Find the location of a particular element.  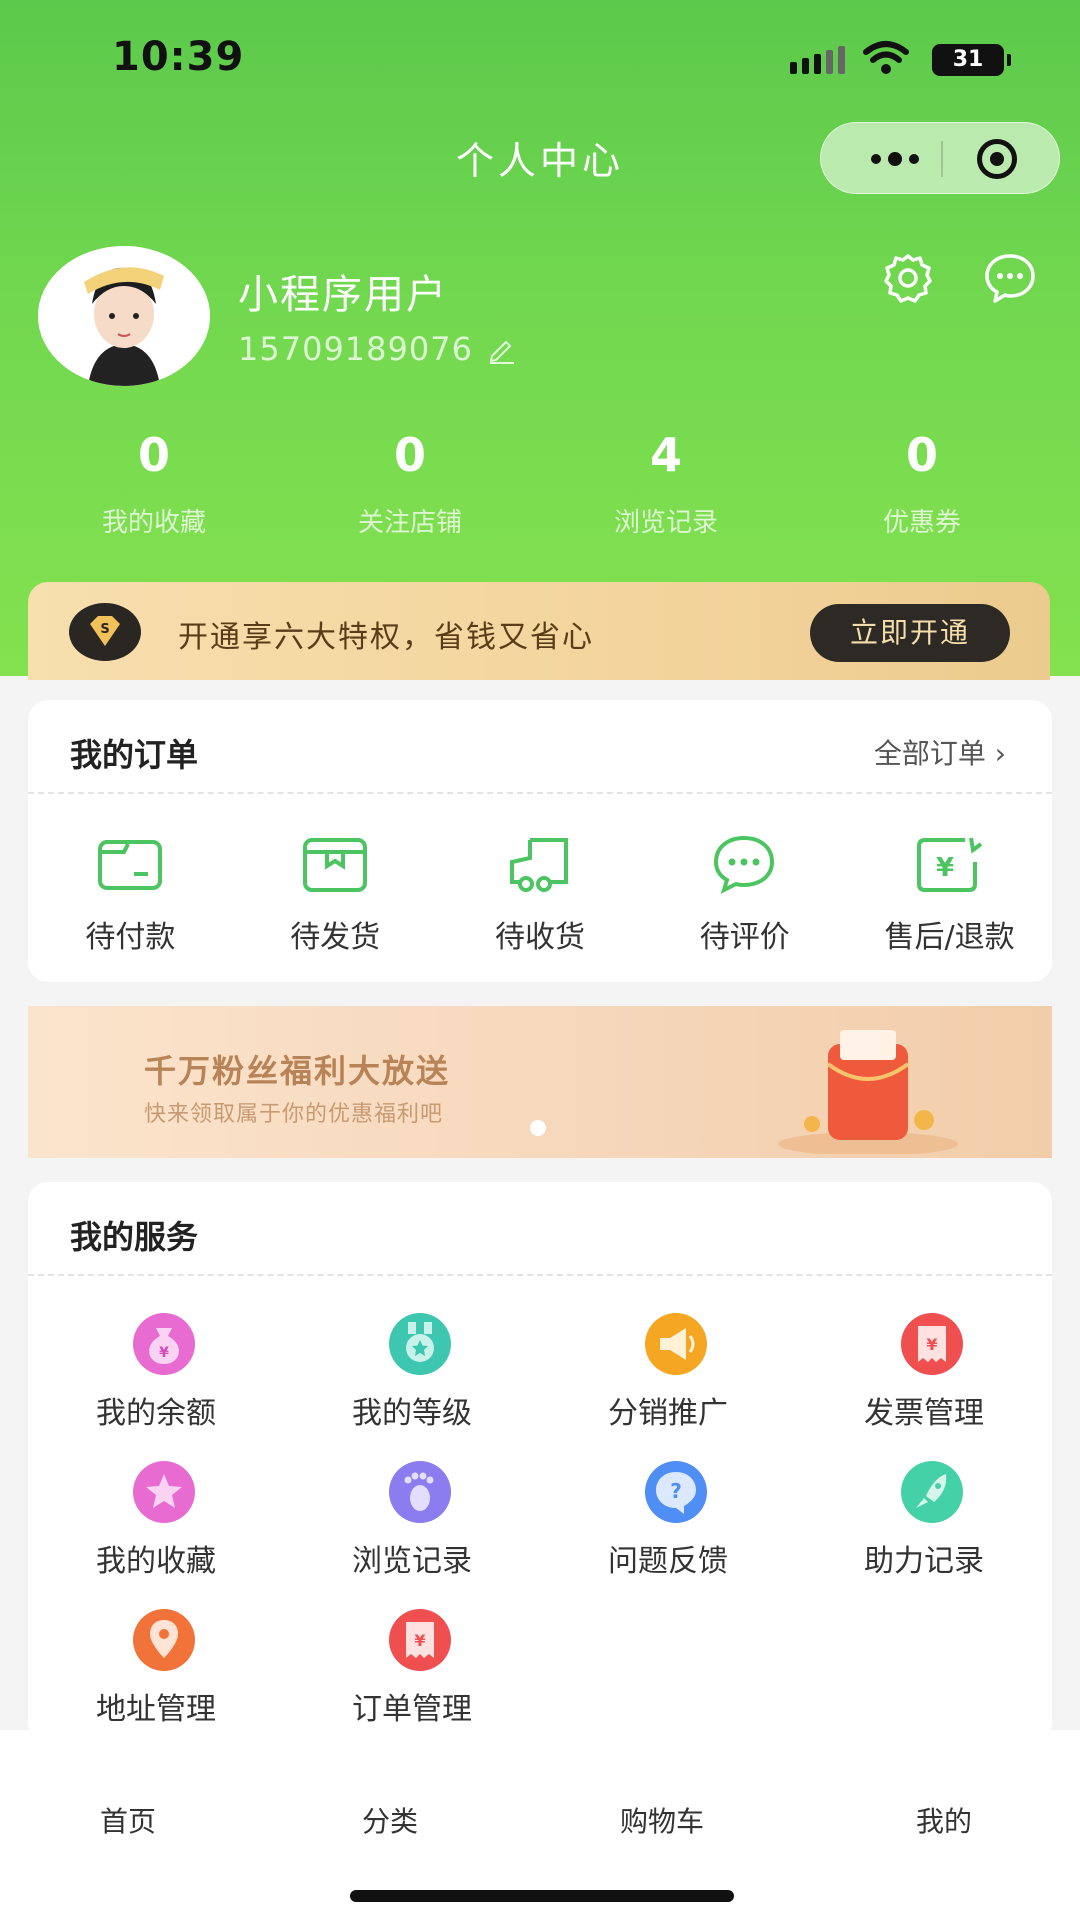

service-label: 订单管理 is located at coordinates (412, 1709).